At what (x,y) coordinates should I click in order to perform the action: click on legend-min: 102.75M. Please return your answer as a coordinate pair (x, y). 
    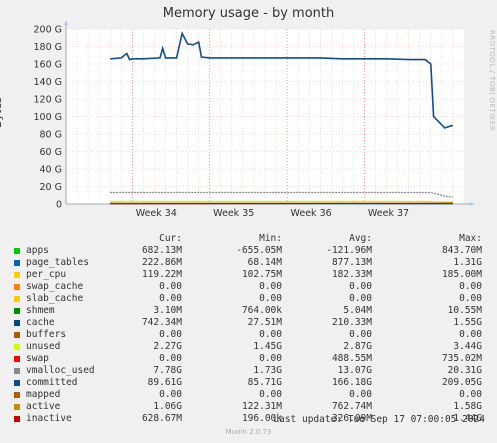
    Looking at the image, I should click on (261, 274).